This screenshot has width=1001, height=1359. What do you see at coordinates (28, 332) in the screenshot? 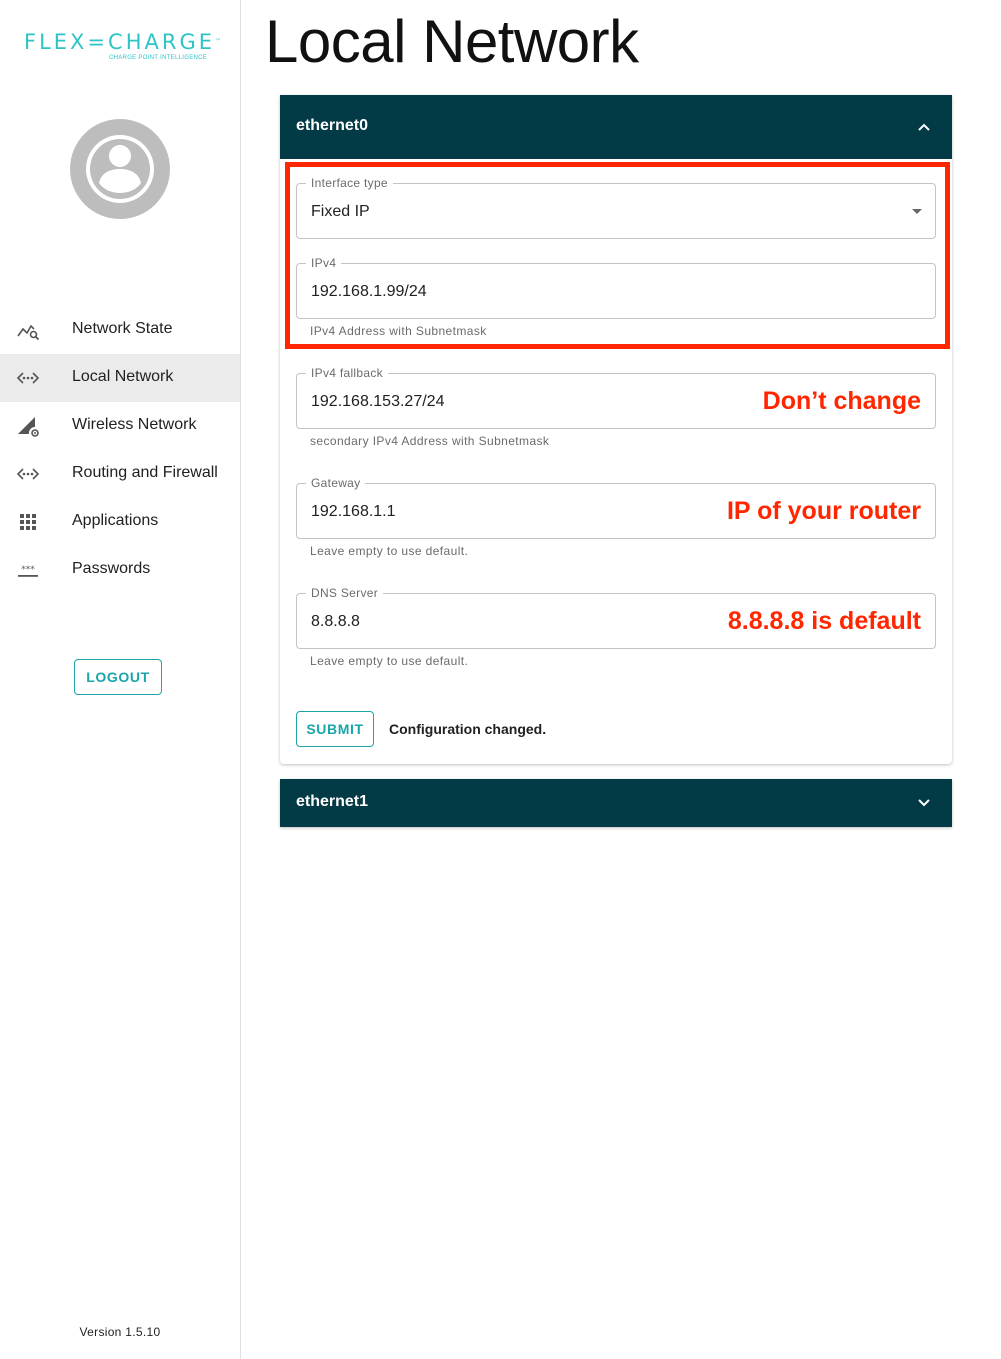
I see `network-state-icon` at bounding box center [28, 332].